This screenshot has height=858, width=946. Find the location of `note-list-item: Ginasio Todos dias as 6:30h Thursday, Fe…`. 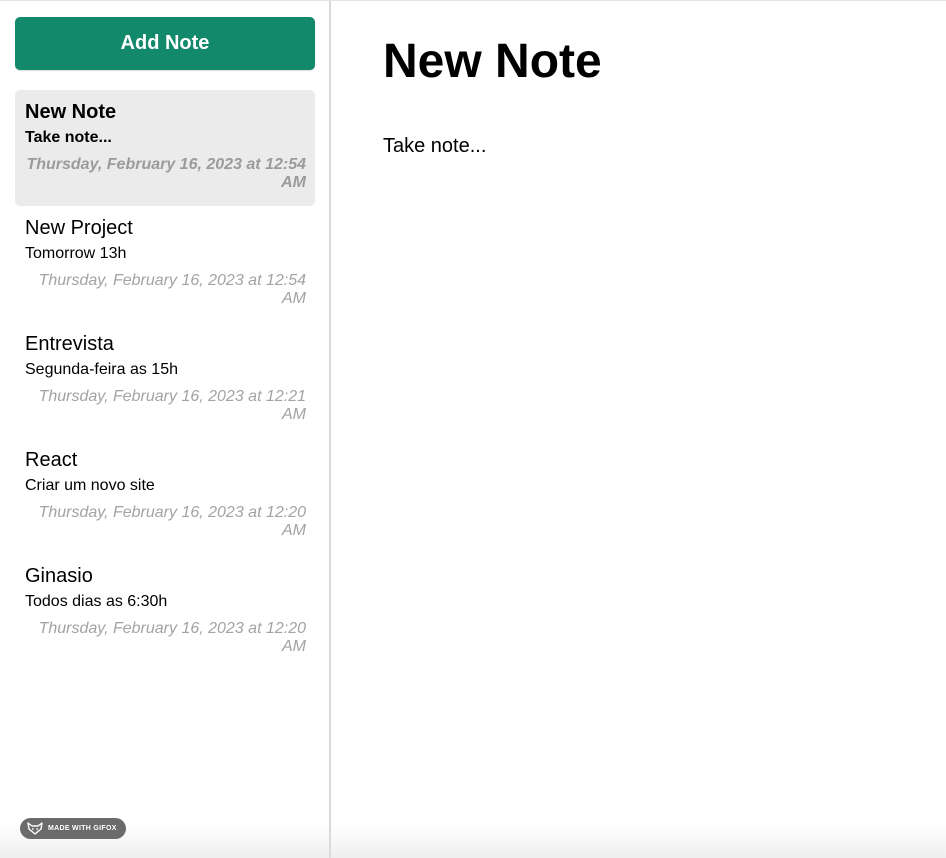

note-list-item: Ginasio Todos dias as 6:30h Thursday, Fe… is located at coordinates (165, 612).